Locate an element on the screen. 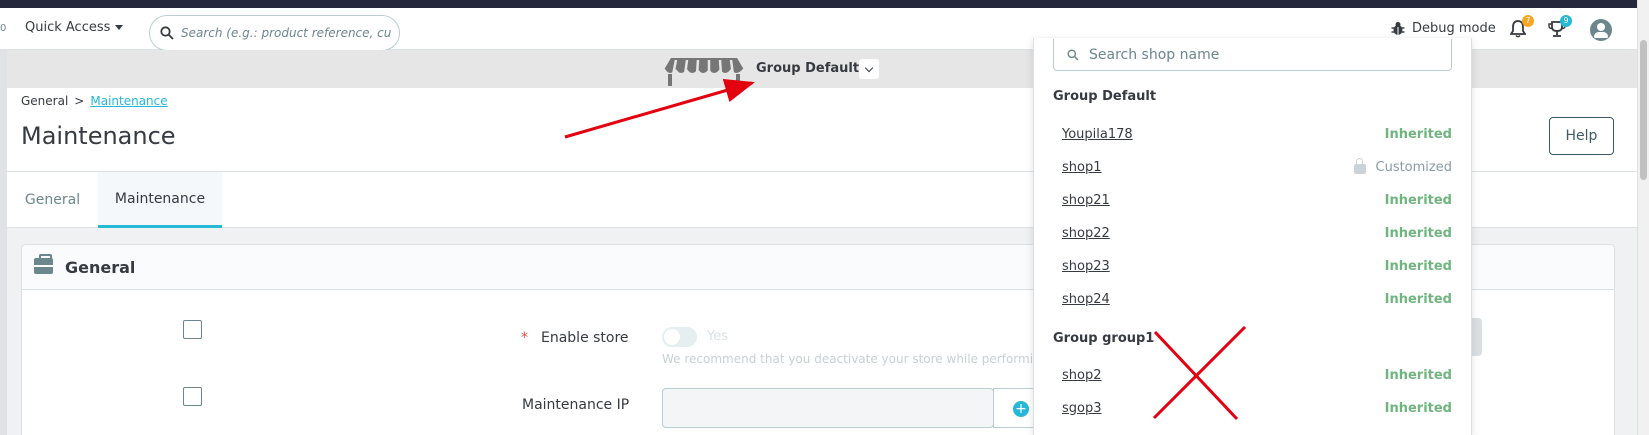  current-shop-name: Group Default is located at coordinates (807, 68).